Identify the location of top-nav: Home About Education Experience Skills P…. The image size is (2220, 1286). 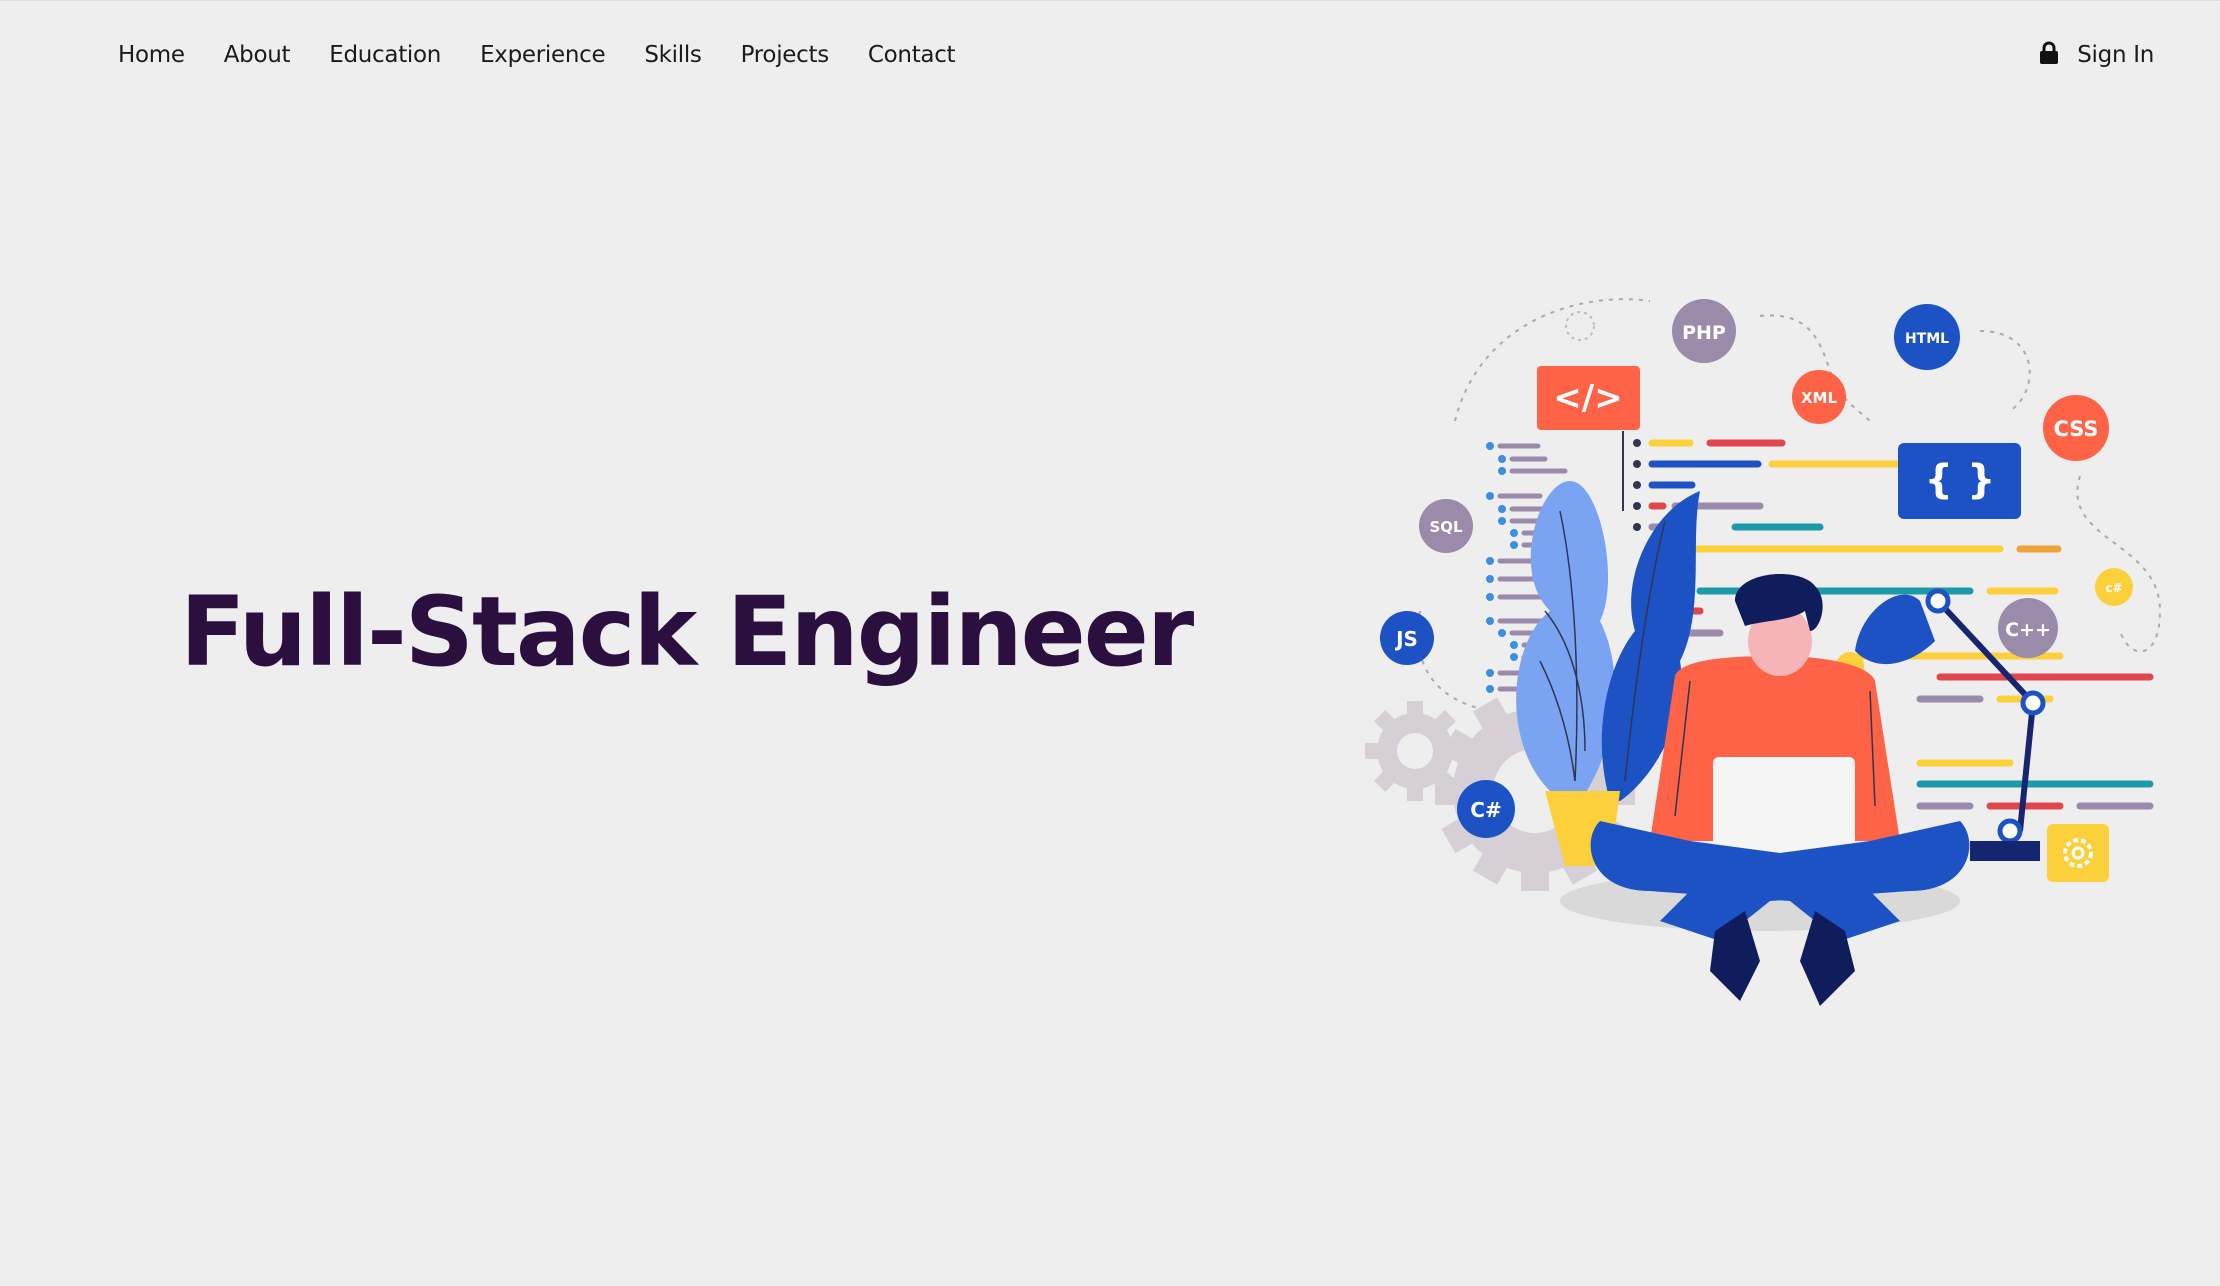
(1110, 55).